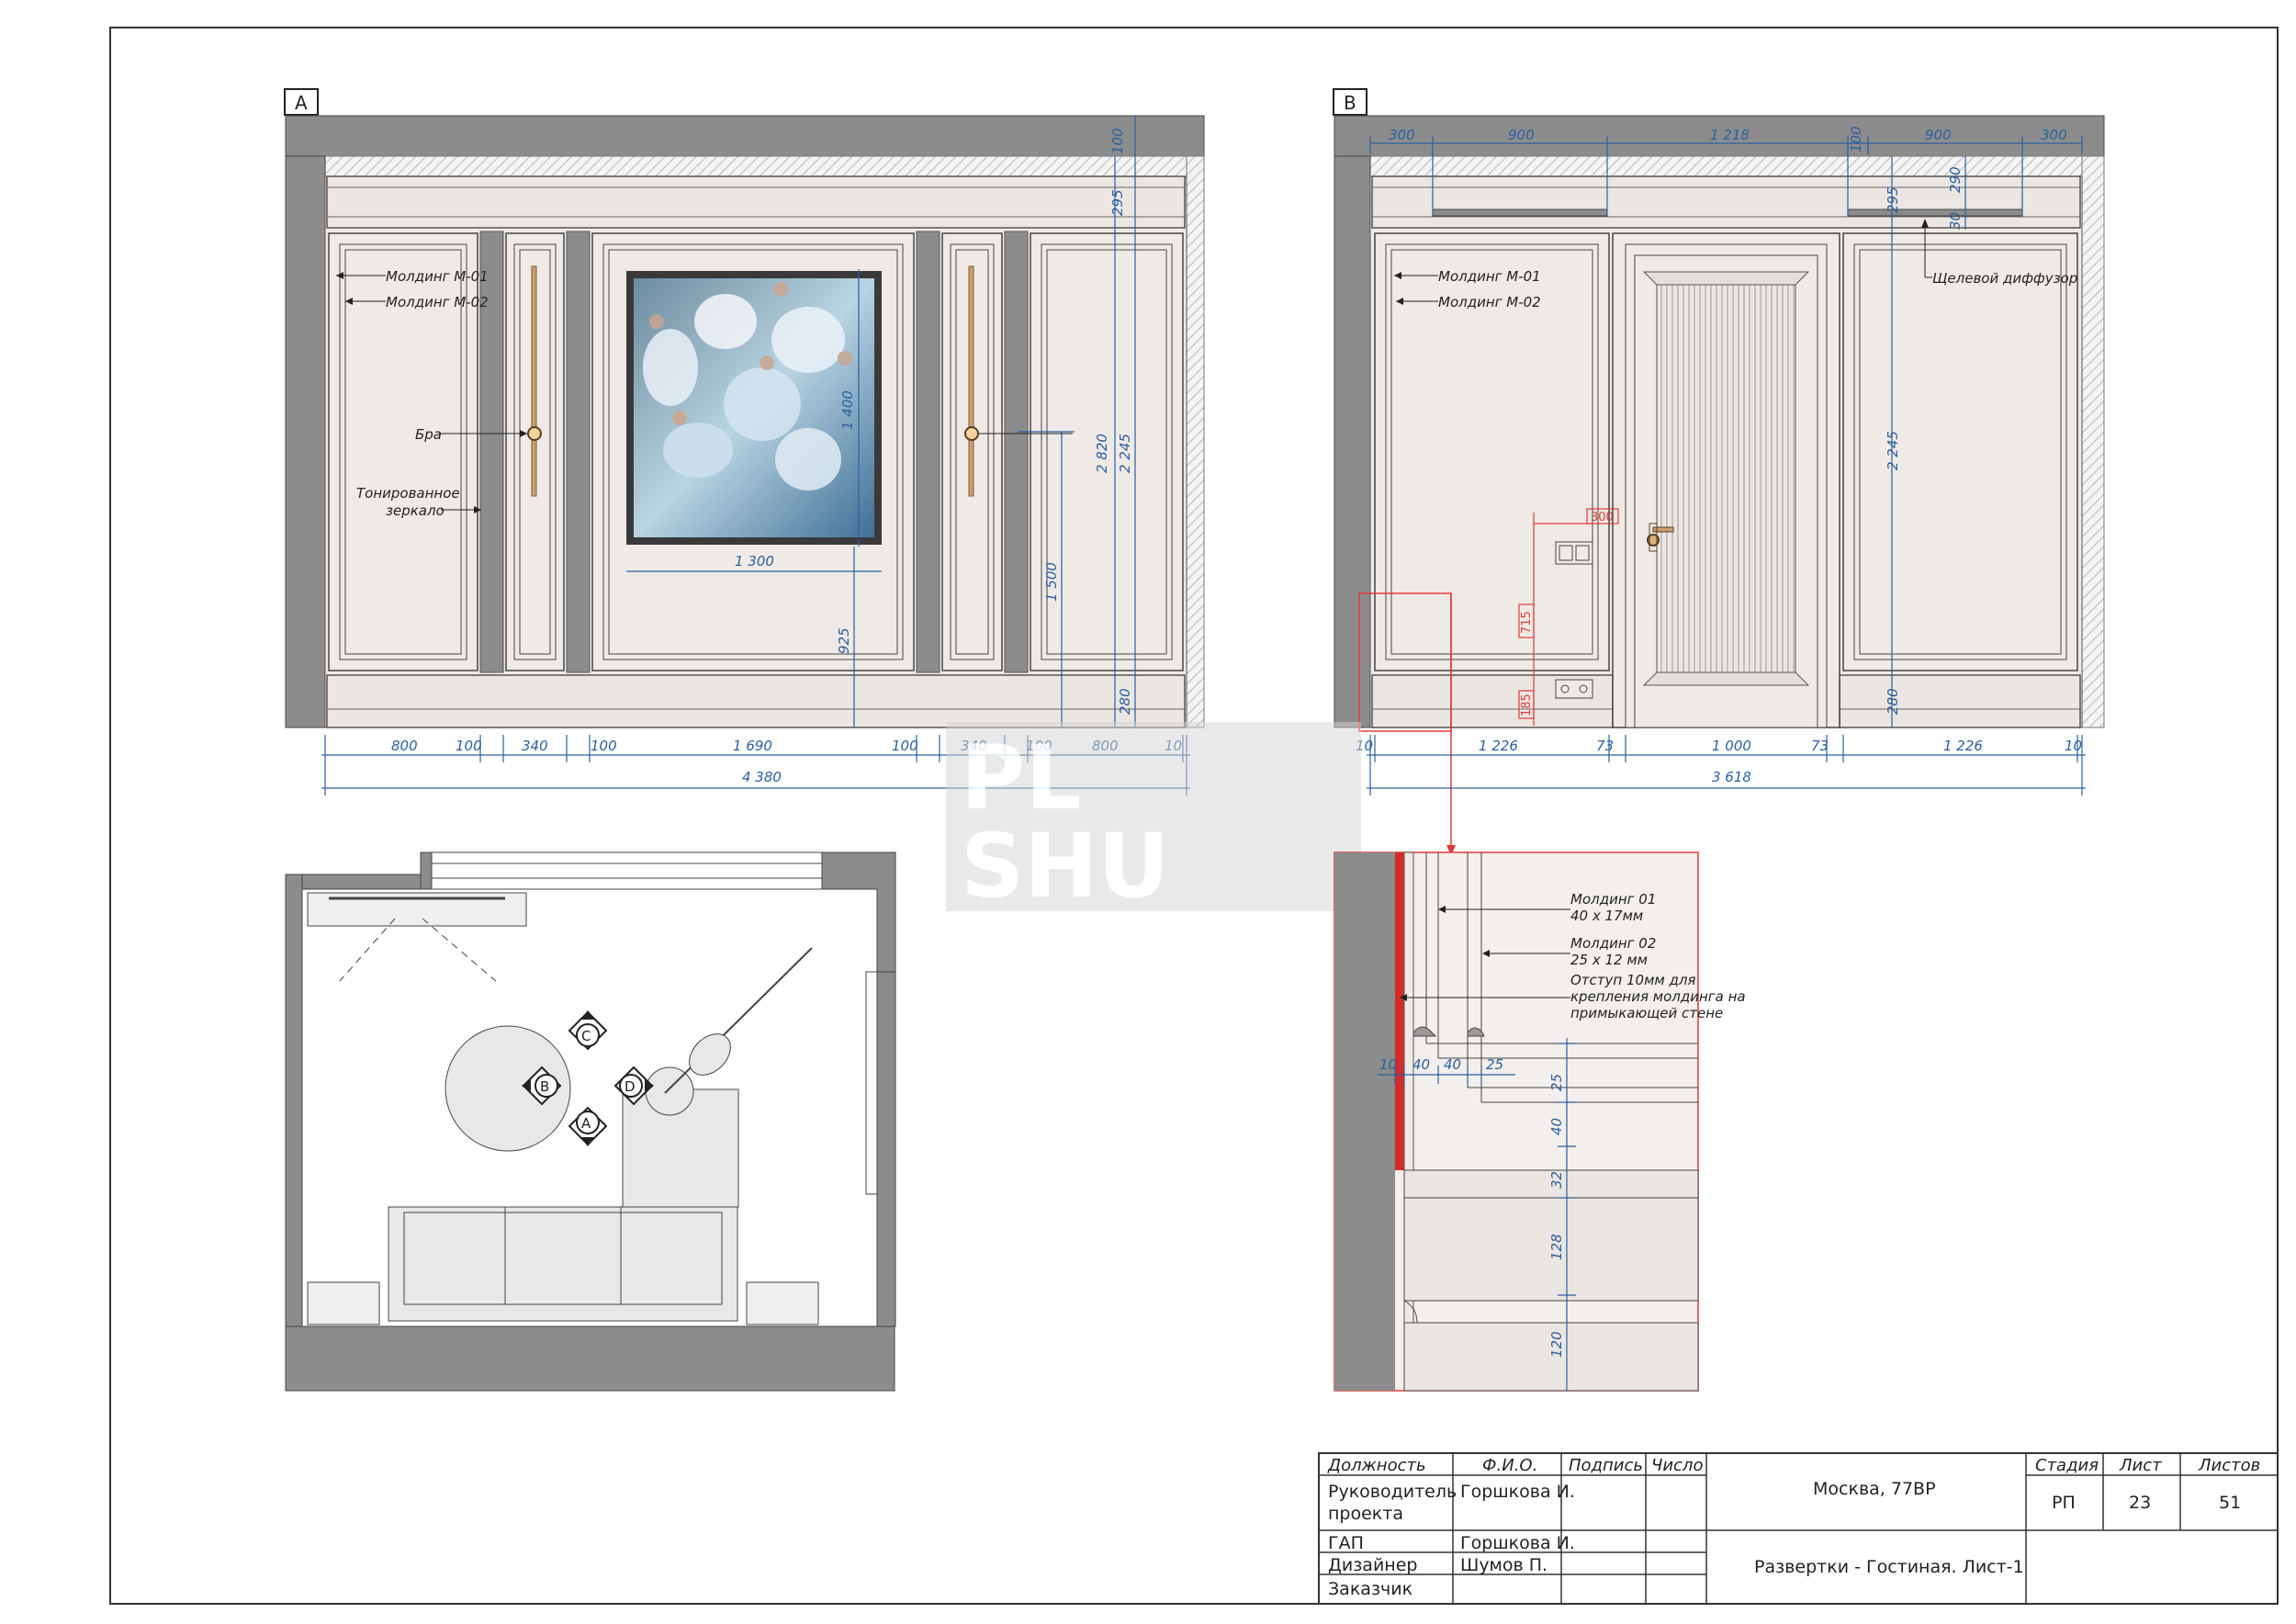 The width and height of the screenshot is (2296, 1624). Describe the element at coordinates (971, 433) in the screenshot. I see `sconce-right` at that location.